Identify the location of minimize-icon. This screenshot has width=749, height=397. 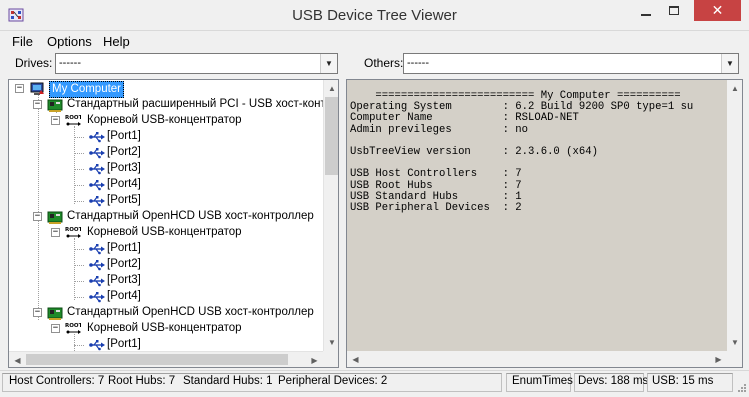
(646, 14).